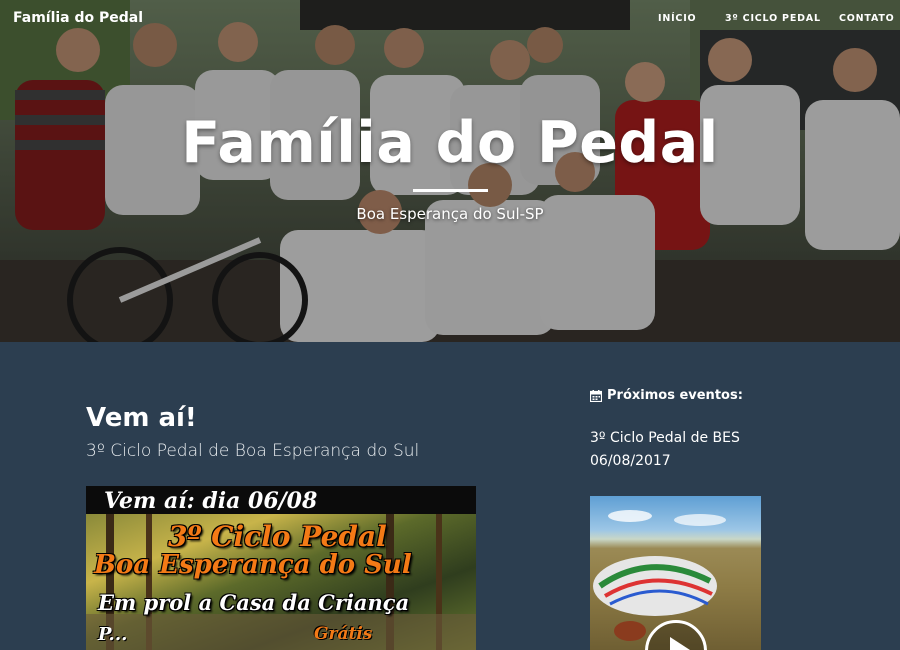  I want to click on poster-line-event: 3º Ciclo Pedal, so click(277, 536).